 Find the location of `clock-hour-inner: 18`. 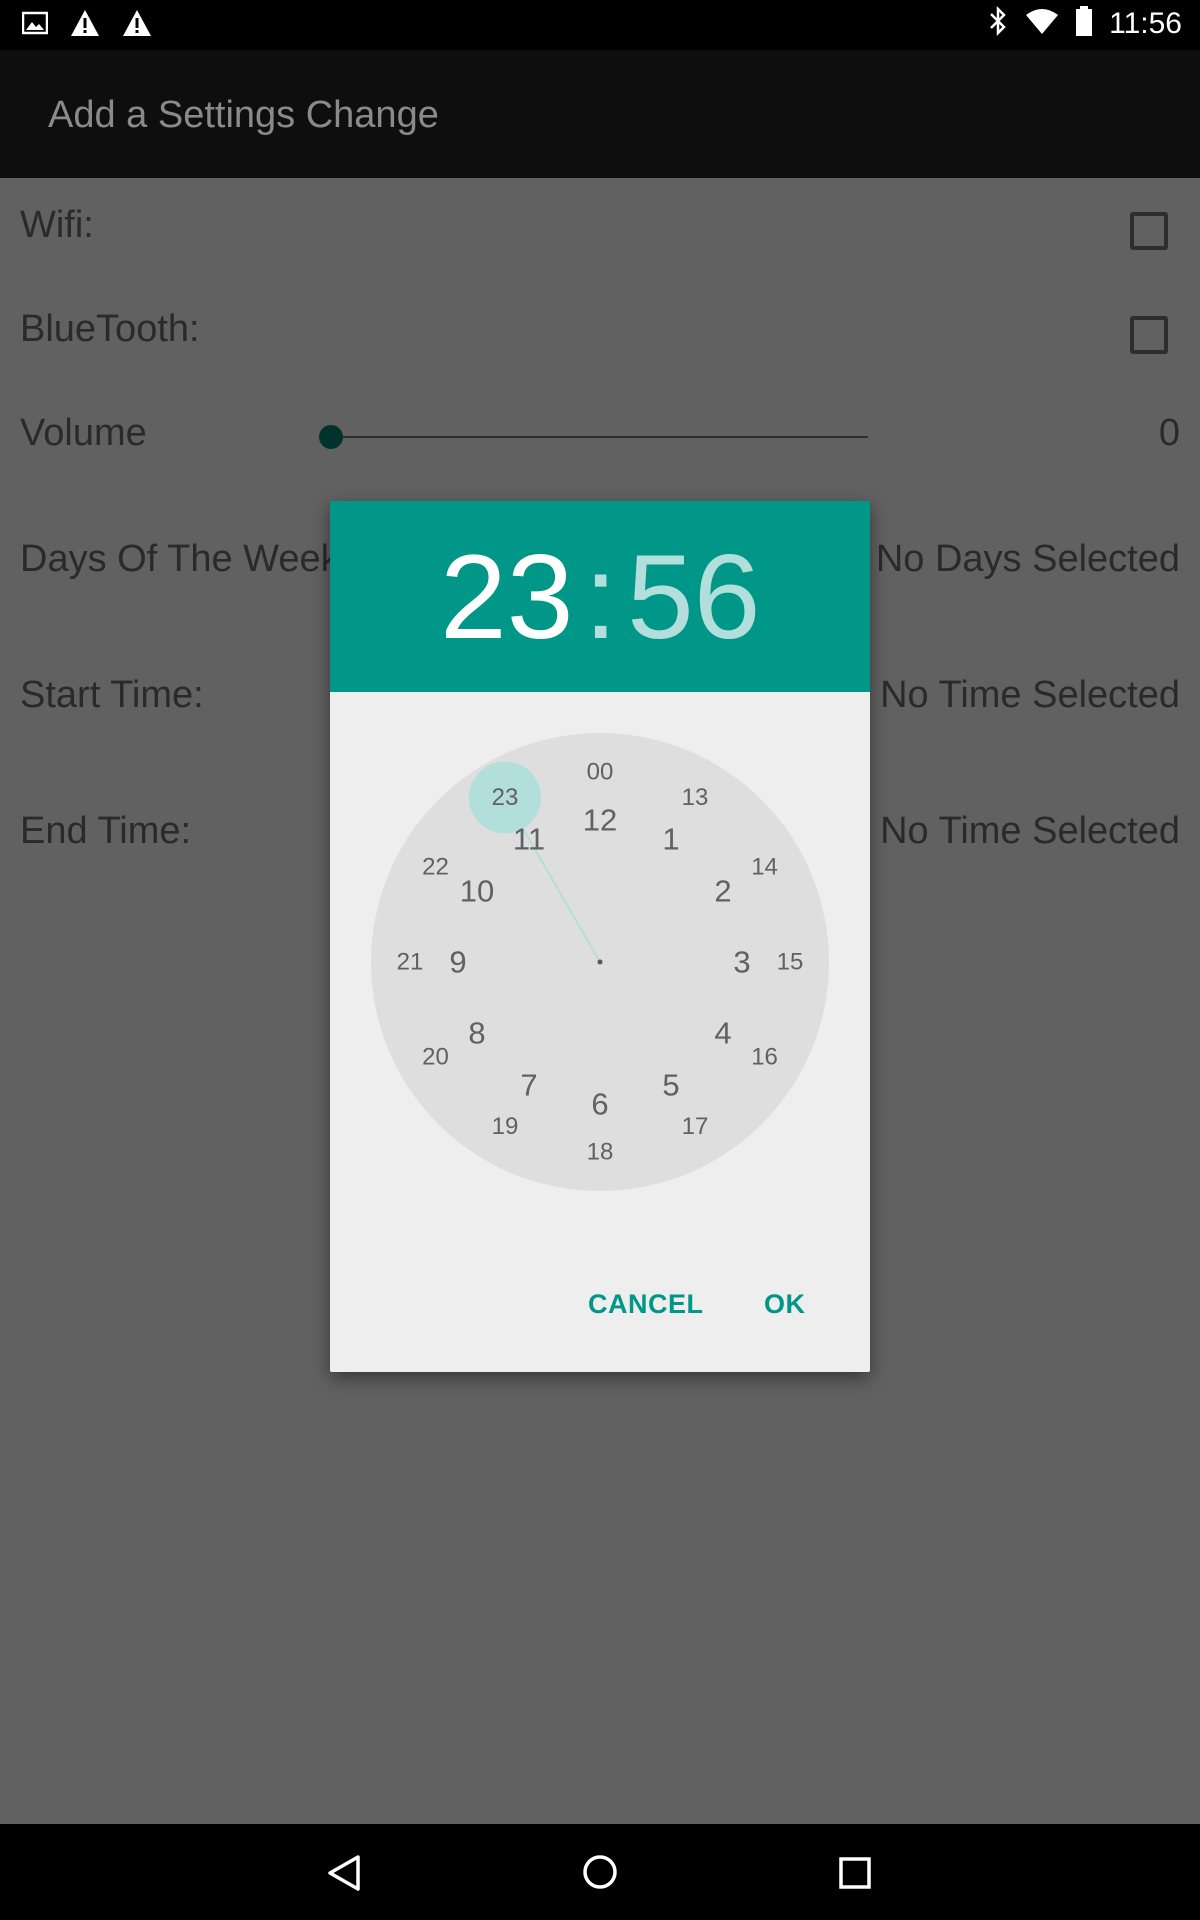

clock-hour-inner: 18 is located at coordinates (600, 1152).